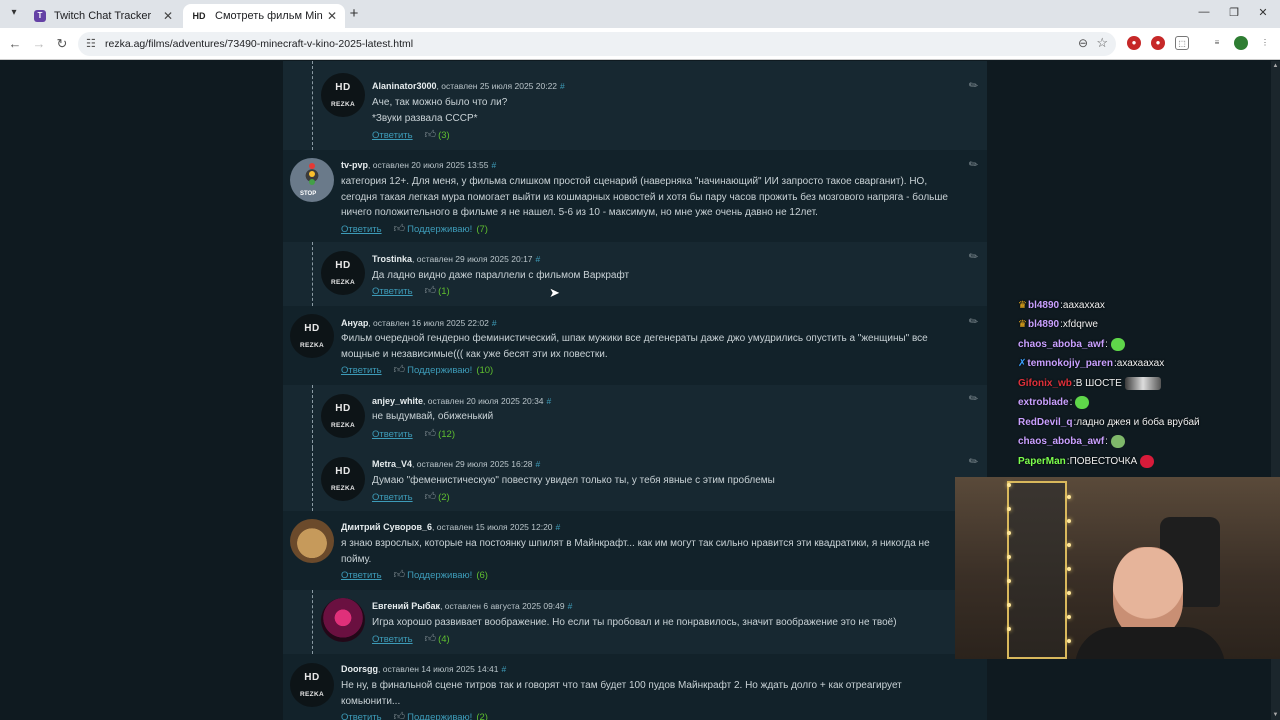  What do you see at coordinates (354, 14) in the screenshot?
I see `new-tab-icon: +` at bounding box center [354, 14].